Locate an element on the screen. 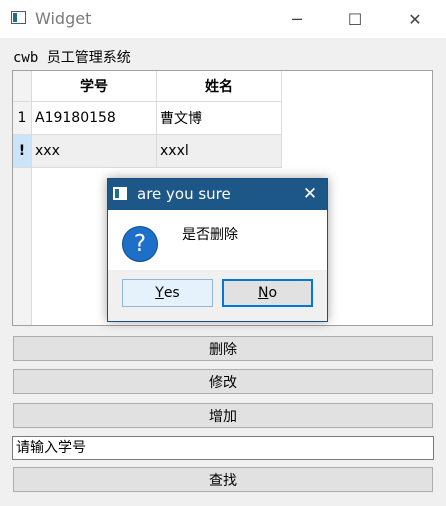 Image resolution: width=446 pixels, height=506 pixels. no-button: No is located at coordinates (267, 293).